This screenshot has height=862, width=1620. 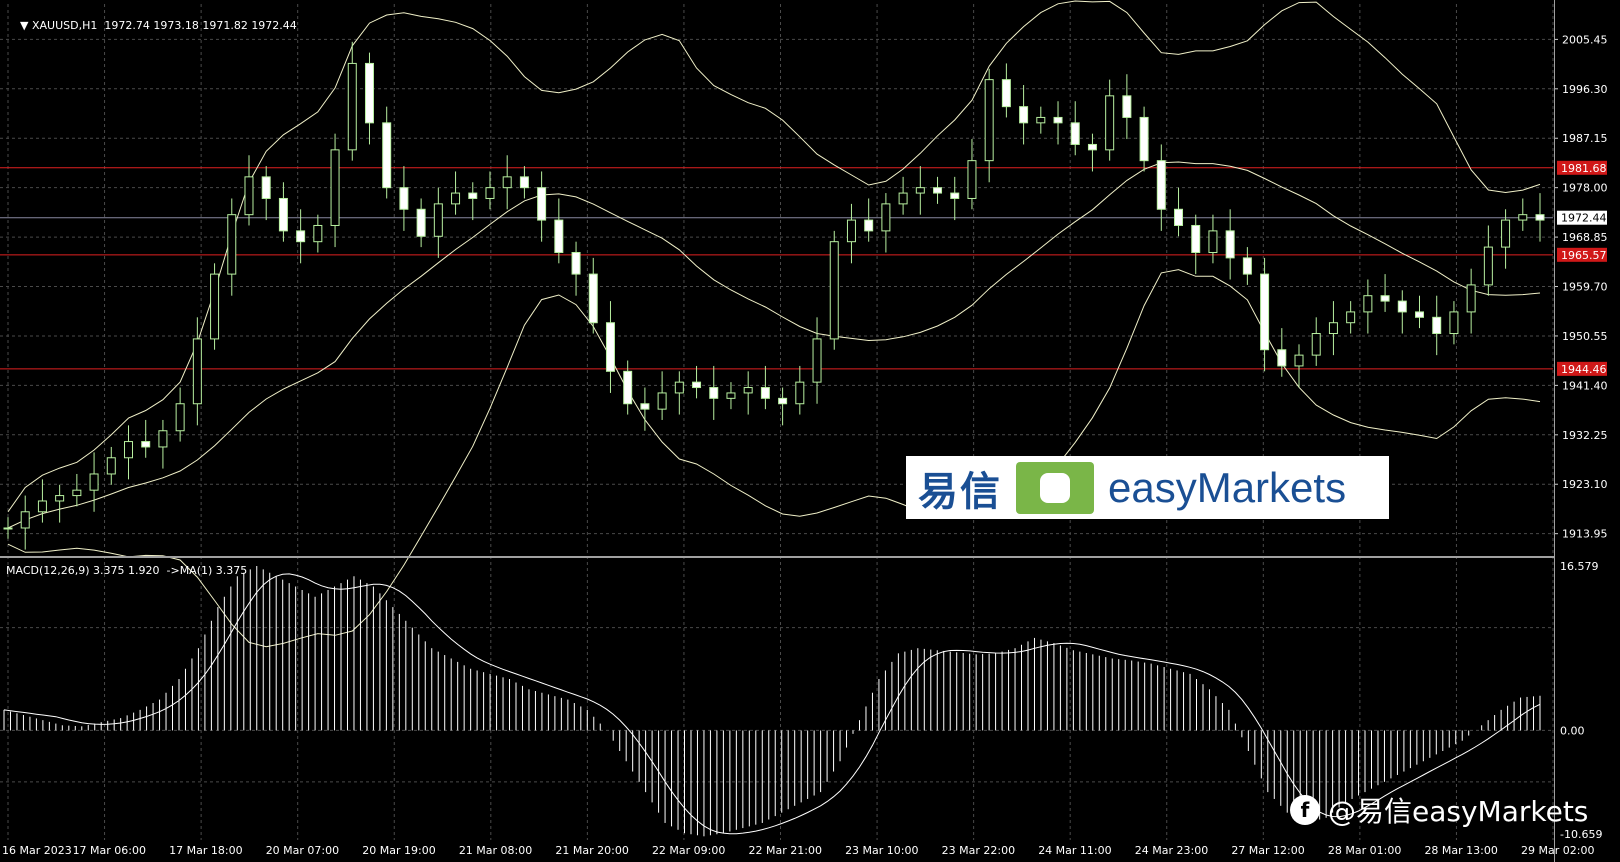 What do you see at coordinates (1267, 850) in the screenshot?
I see `time-tick-label: 27 Mar 12:00` at bounding box center [1267, 850].